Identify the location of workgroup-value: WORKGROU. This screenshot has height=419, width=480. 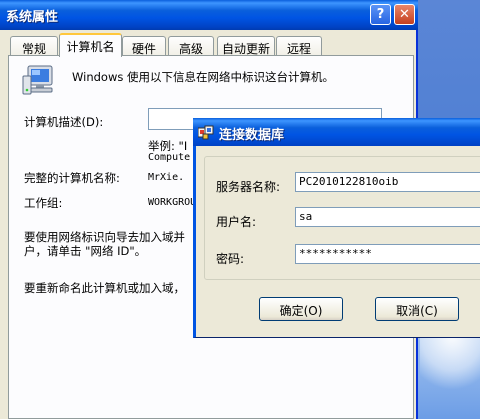
(172, 202).